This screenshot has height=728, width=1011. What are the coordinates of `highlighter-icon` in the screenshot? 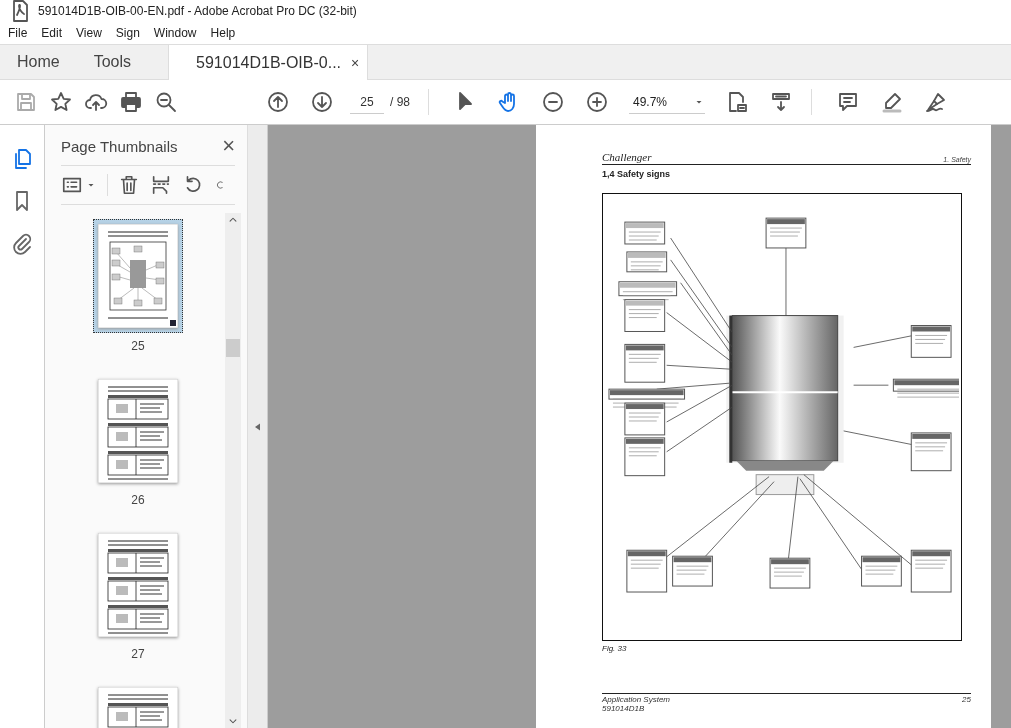 It's located at (892, 102).